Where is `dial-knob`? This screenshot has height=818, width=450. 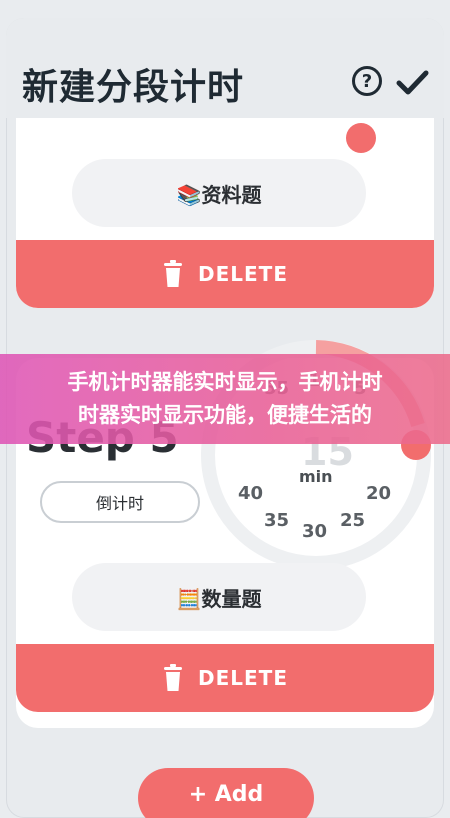 dial-knob is located at coordinates (361, 138).